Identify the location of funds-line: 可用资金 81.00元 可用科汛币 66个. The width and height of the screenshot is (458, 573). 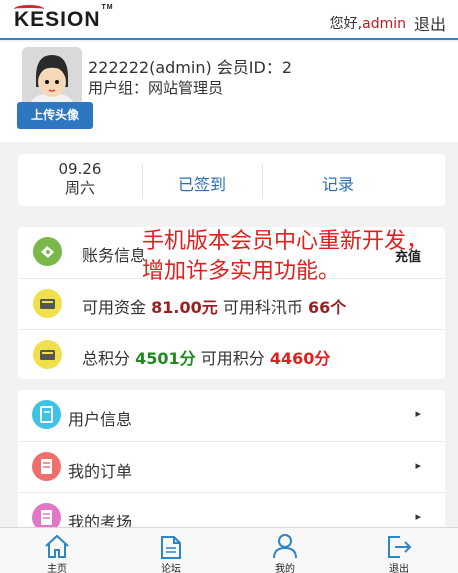
(214, 307).